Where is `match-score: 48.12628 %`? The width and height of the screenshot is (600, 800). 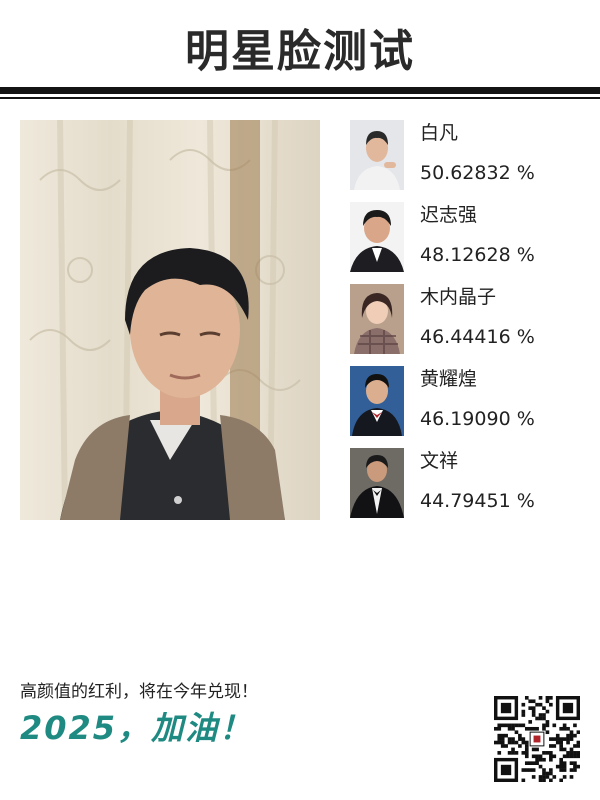 match-score: 48.12628 % is located at coordinates (477, 255).